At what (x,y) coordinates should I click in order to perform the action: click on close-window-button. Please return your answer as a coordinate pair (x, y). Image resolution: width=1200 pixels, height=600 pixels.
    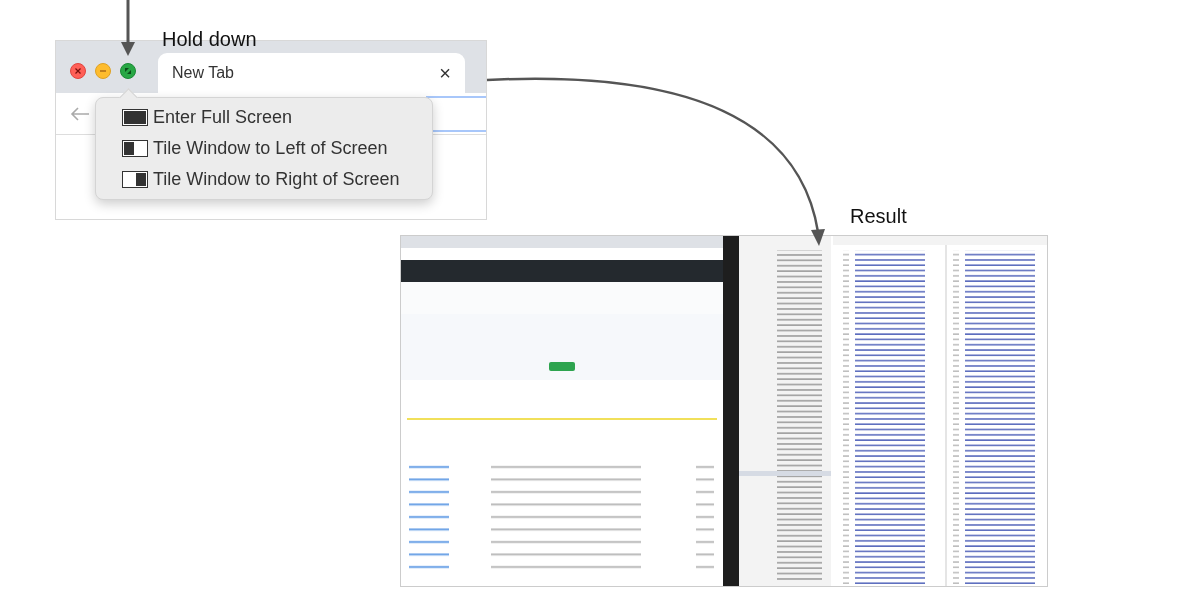
    Looking at the image, I should click on (78, 71).